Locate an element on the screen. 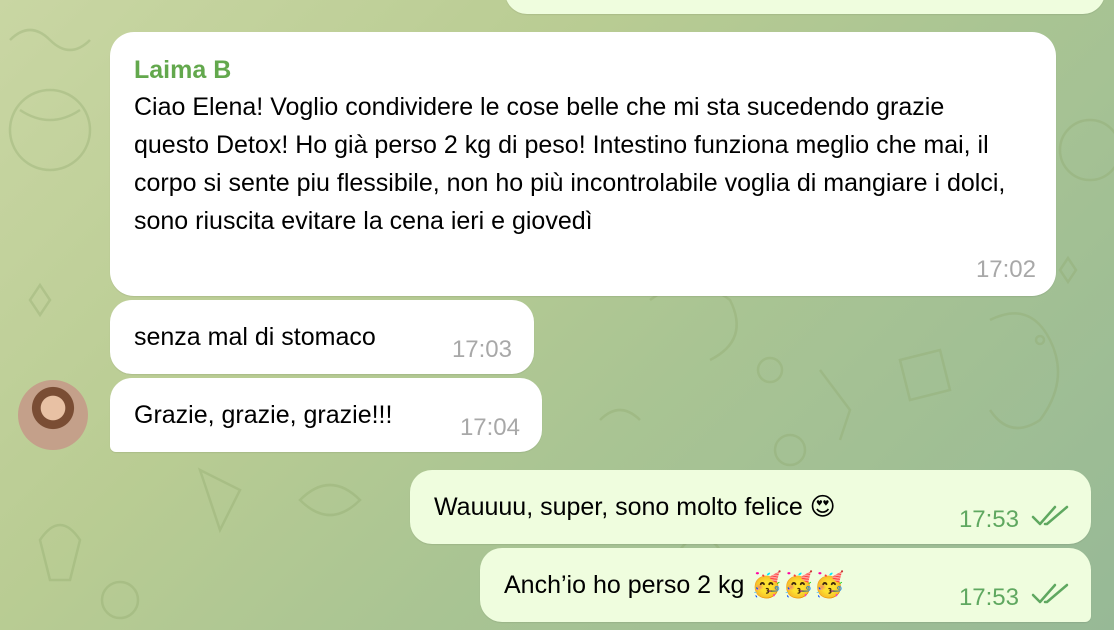 The height and width of the screenshot is (630, 1114). previous-message-bubble is located at coordinates (805, 7).